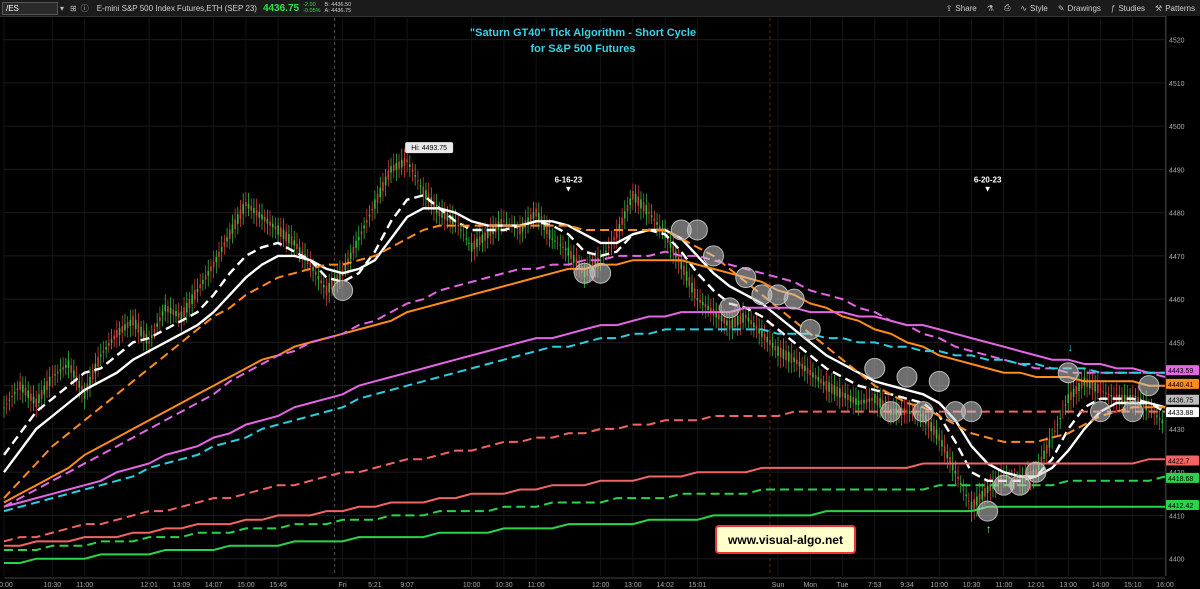  What do you see at coordinates (85, 8) in the screenshot?
I see `info-icon: ⓘ` at bounding box center [85, 8].